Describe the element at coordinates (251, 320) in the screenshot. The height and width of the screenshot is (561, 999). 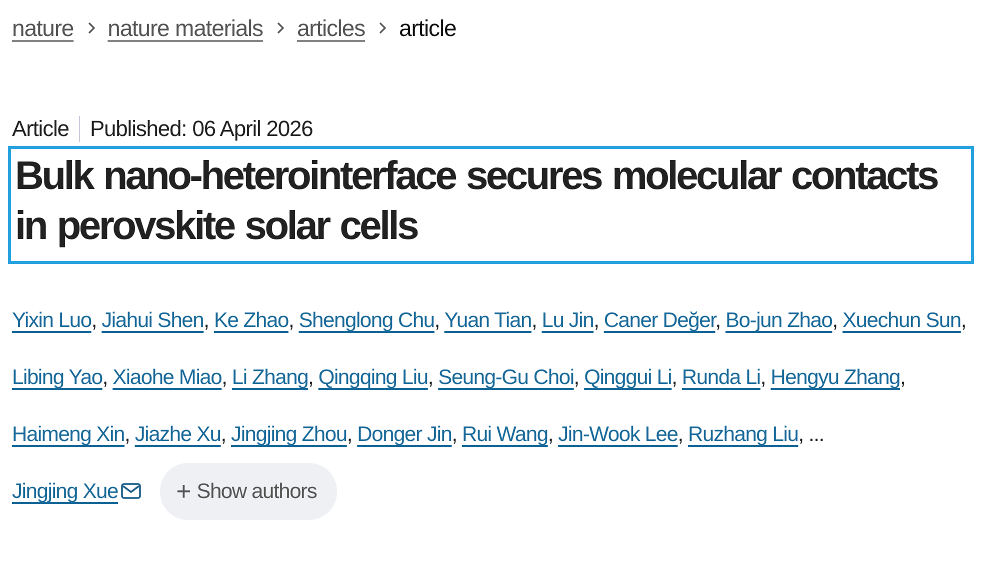
I see `author-link: Ke Zhao` at that location.